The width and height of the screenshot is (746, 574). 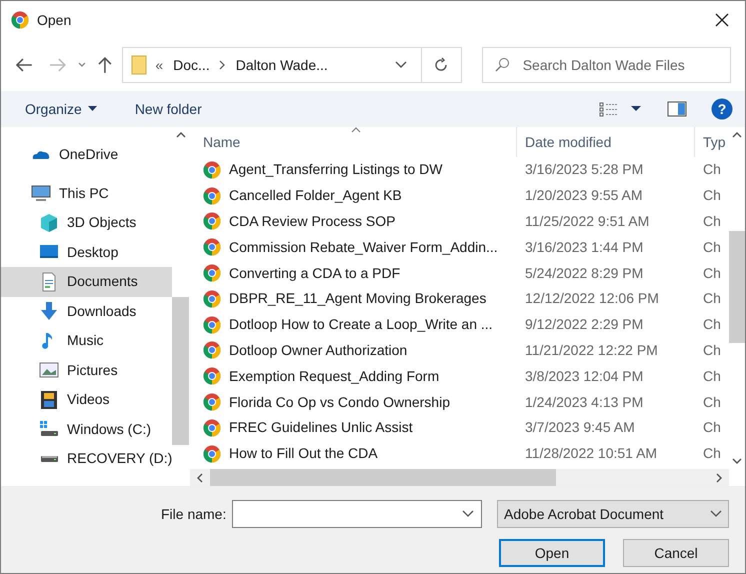 I want to click on file-name-cell: Agent_Transferring Listings to DW, so click(x=360, y=169).